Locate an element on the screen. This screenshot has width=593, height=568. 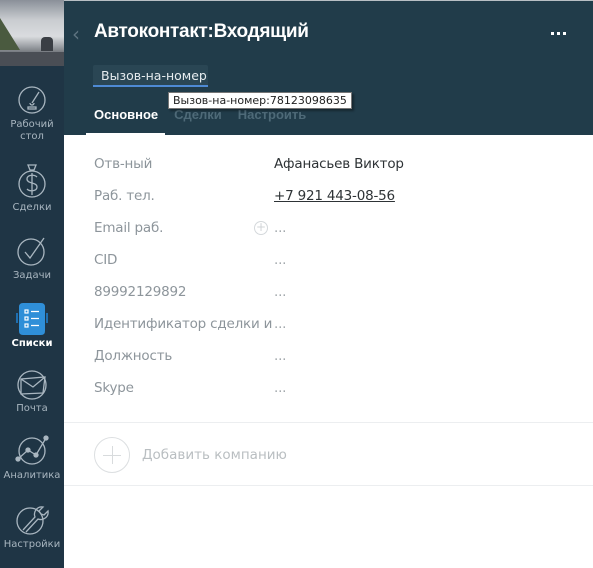
chevron-left-icon: ‹ is located at coordinates (79, 34).